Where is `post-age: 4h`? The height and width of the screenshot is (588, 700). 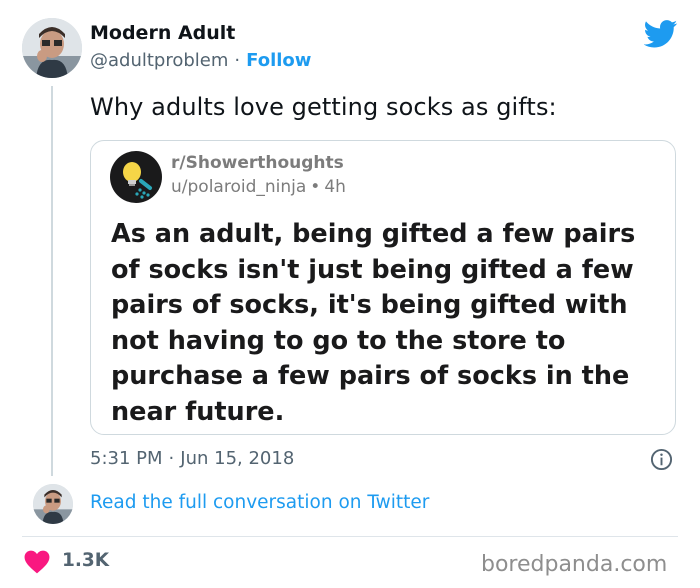 post-age: 4h is located at coordinates (335, 187).